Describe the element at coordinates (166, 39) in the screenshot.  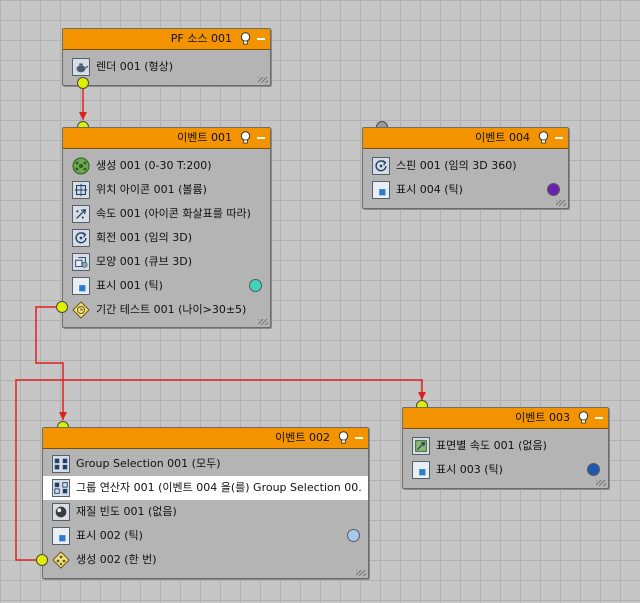
I see `node-header: PF 소스 001` at that location.